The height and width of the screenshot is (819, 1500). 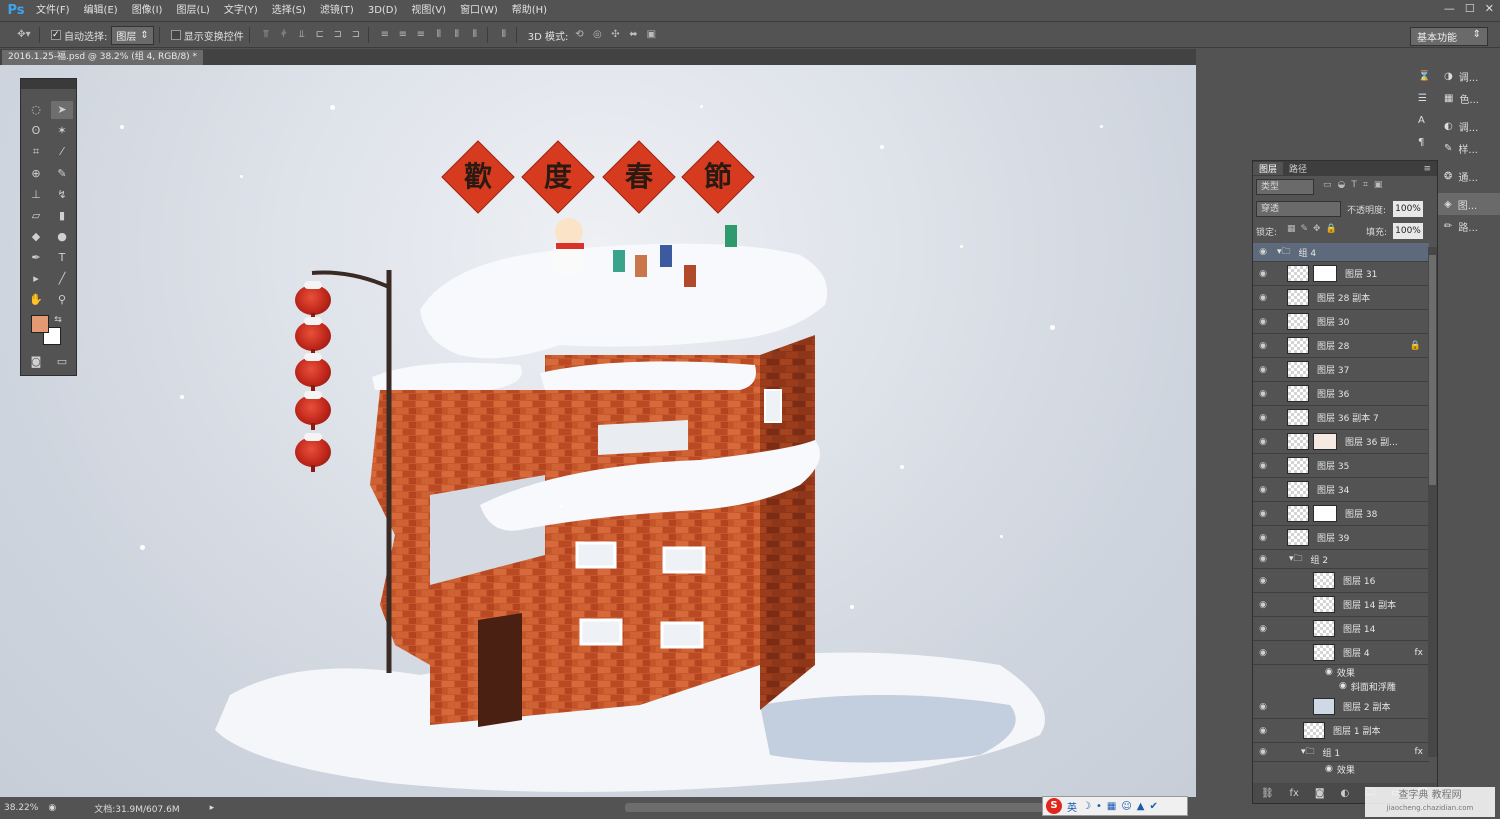 I want to click on eraser-tool-icon: ▱, so click(x=36, y=216).